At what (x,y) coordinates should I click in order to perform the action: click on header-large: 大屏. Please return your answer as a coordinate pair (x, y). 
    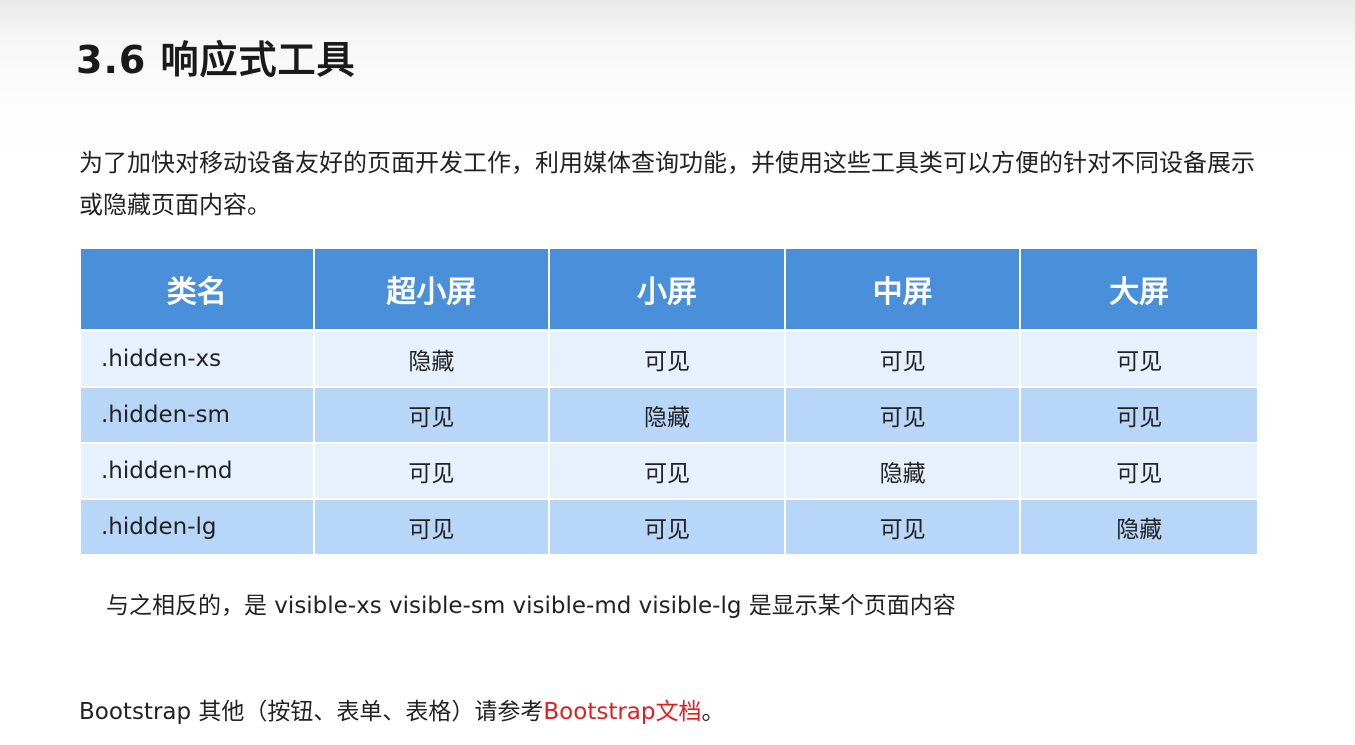
    Looking at the image, I should click on (1139, 290).